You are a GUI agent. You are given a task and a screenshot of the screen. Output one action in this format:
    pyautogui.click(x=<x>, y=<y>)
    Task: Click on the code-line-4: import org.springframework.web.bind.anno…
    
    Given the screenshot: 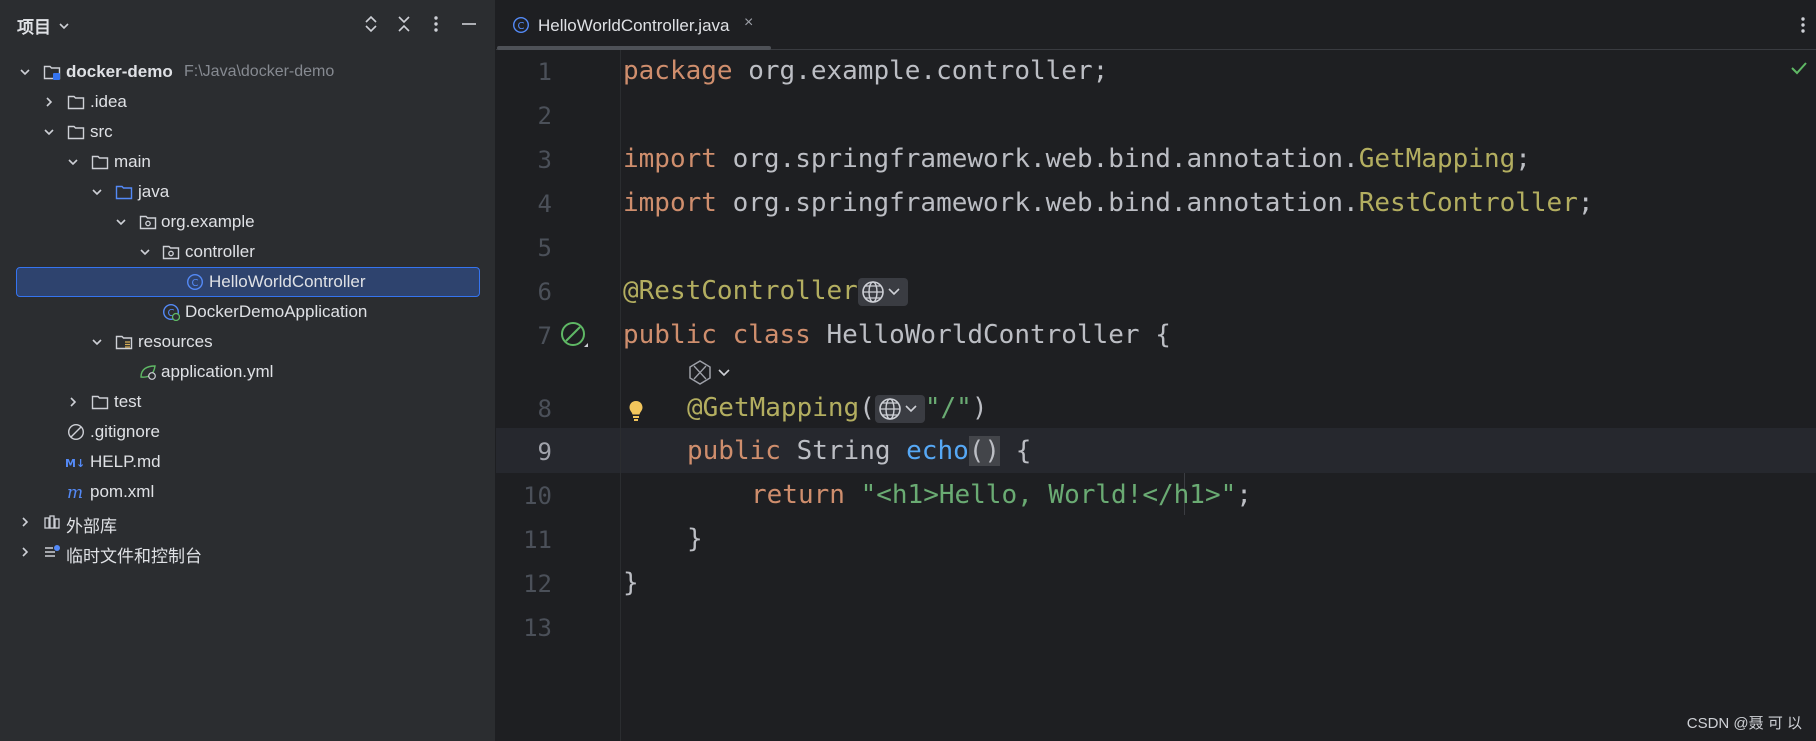 What is the action you would take?
    pyautogui.click(x=1108, y=203)
    